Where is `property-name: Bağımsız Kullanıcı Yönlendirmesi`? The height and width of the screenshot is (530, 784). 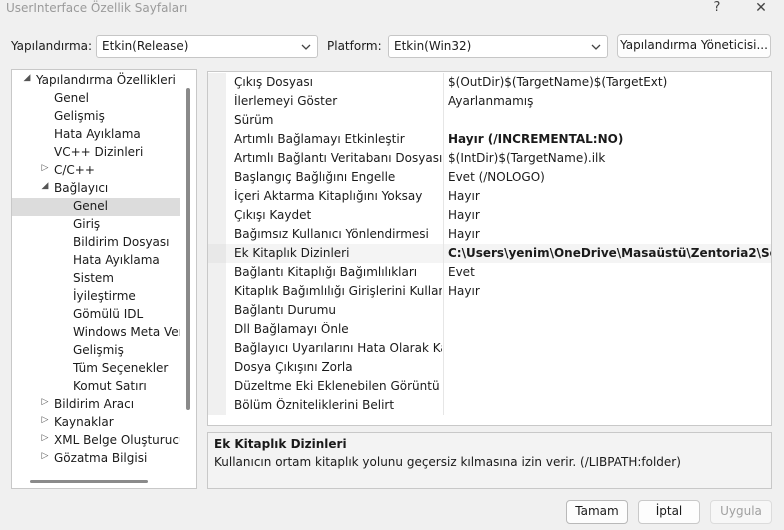 property-name: Bağımsız Kullanıcı Yönlendirmesi is located at coordinates (331, 234).